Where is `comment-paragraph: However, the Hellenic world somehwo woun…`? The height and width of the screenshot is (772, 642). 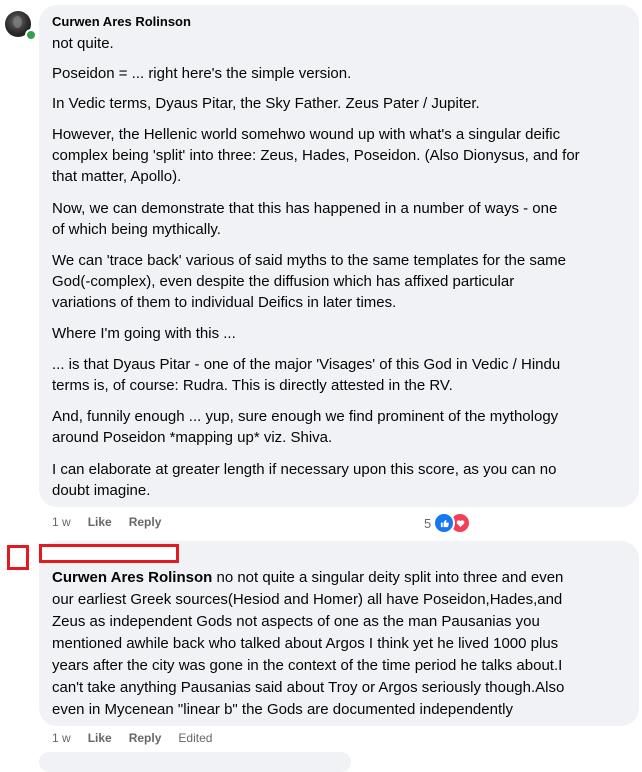
comment-paragraph: However, the Hellenic world somehwo woun… is located at coordinates (316, 155).